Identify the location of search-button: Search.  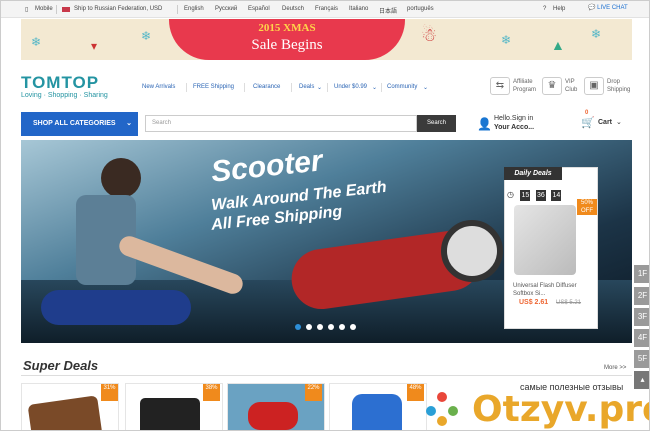
(436, 123).